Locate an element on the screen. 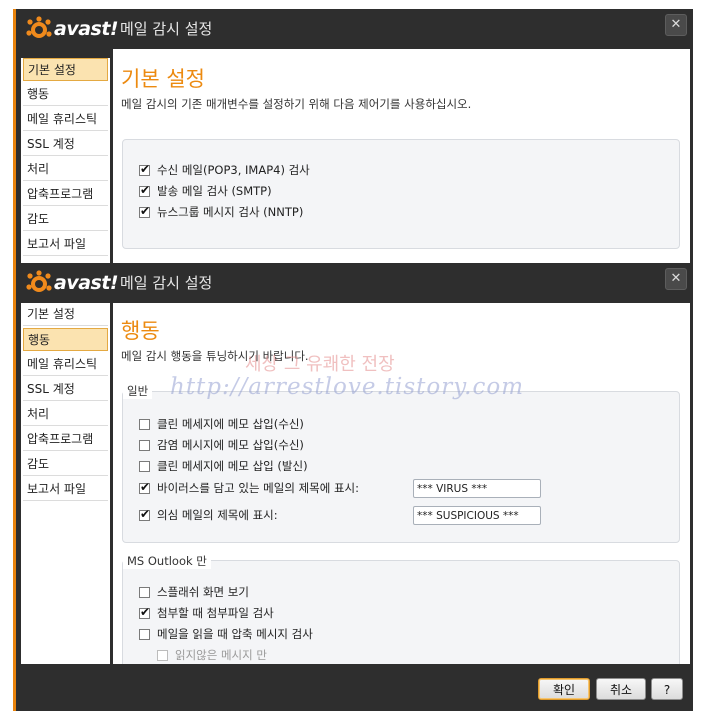 This screenshot has height=720, width=704. page-title: 기본 설정 is located at coordinates (163, 79).